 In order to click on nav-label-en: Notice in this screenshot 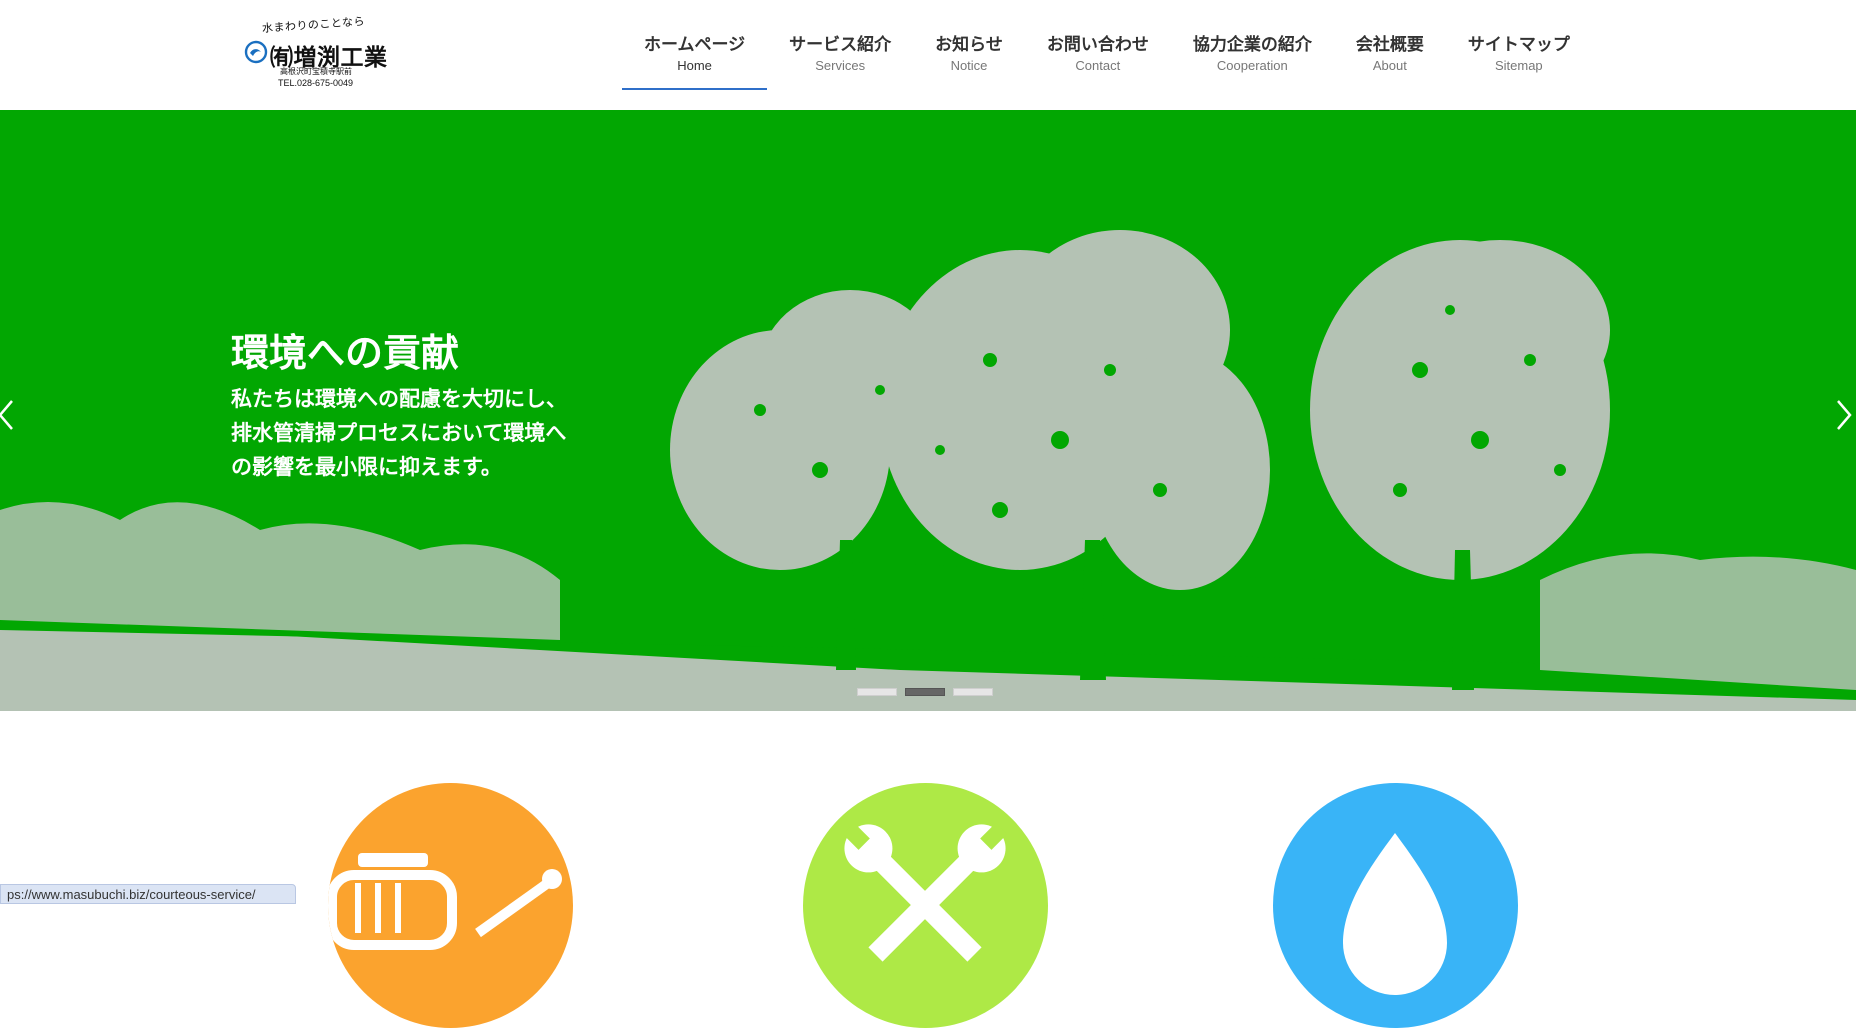, I will do `click(969, 65)`.